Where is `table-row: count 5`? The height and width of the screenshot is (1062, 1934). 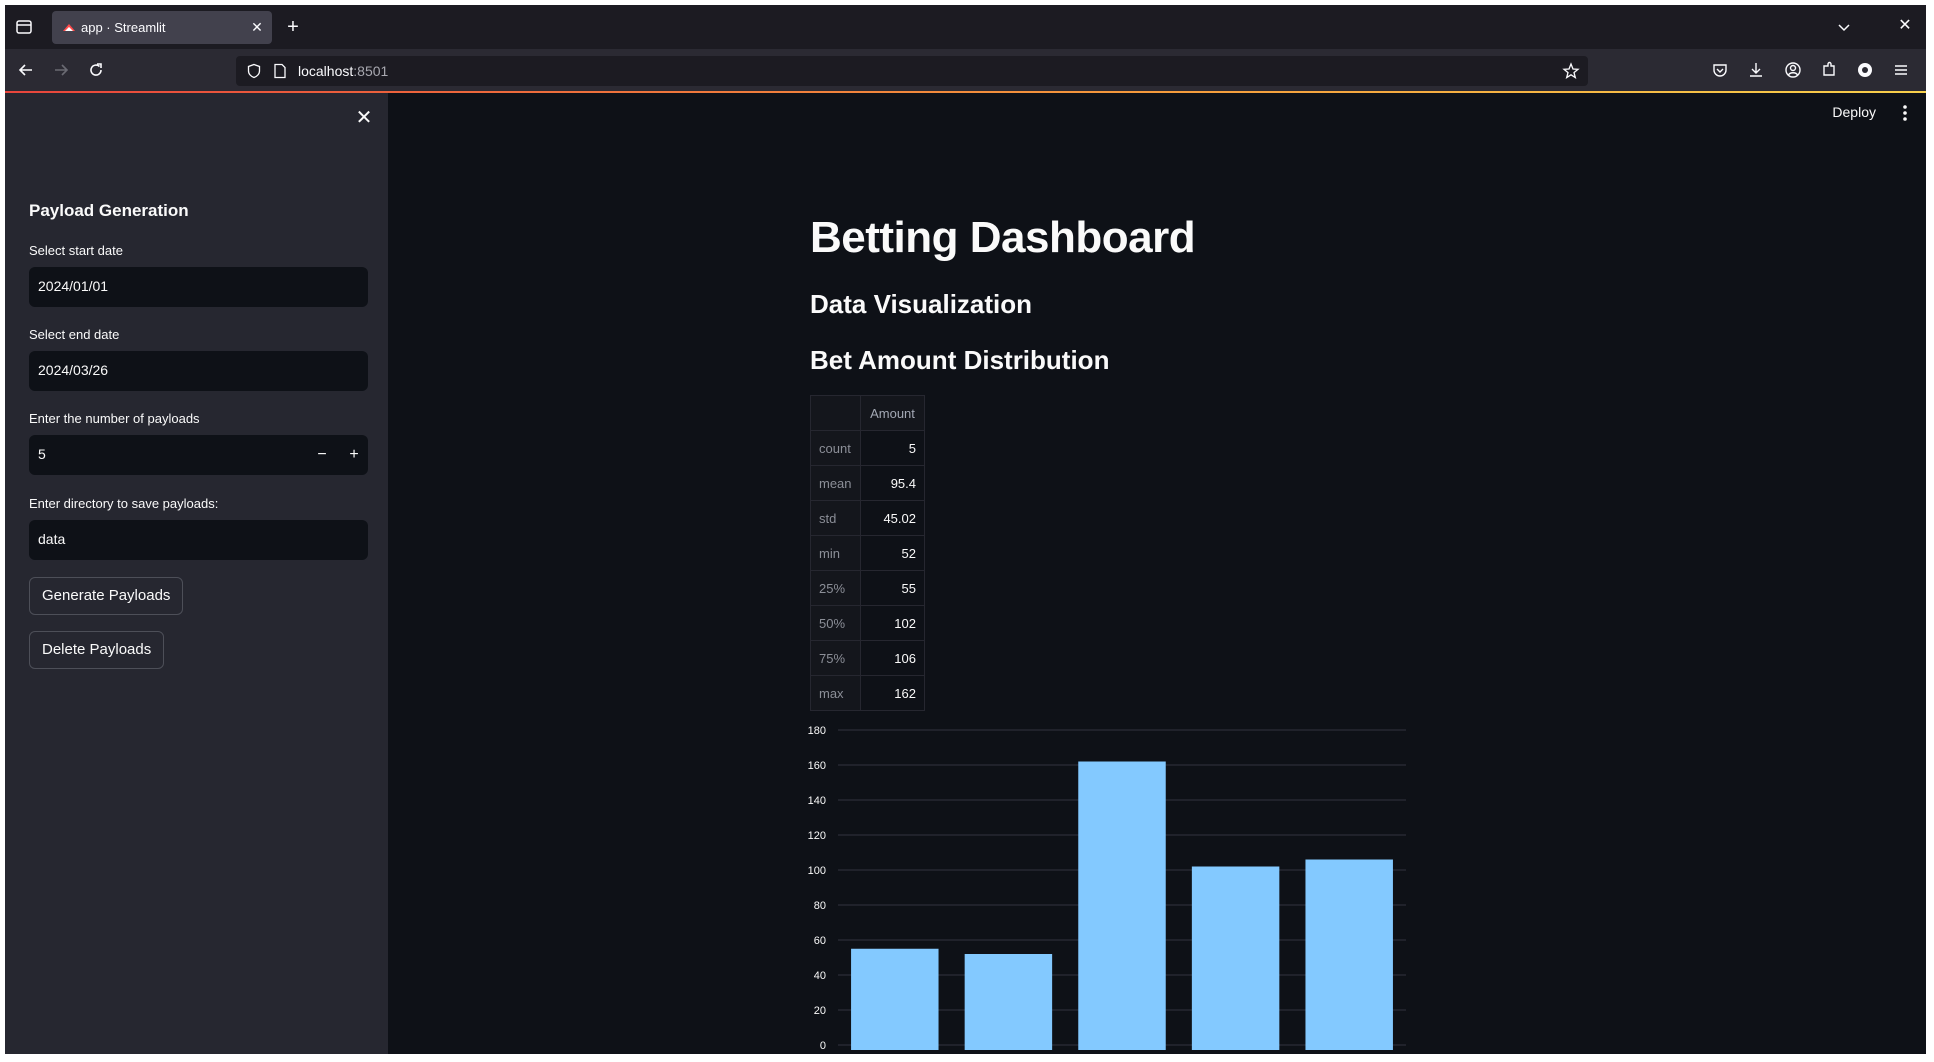
table-row: count 5 is located at coordinates (867, 448).